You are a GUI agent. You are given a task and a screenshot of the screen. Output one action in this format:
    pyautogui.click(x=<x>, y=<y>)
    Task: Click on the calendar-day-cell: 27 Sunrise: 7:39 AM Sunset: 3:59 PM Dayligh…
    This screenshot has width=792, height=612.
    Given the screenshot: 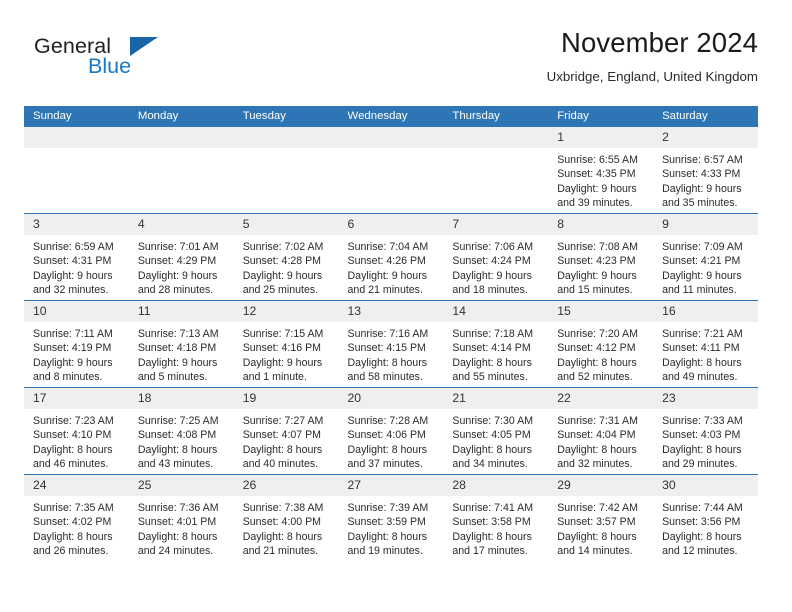 What is the action you would take?
    pyautogui.click(x=391, y=517)
    